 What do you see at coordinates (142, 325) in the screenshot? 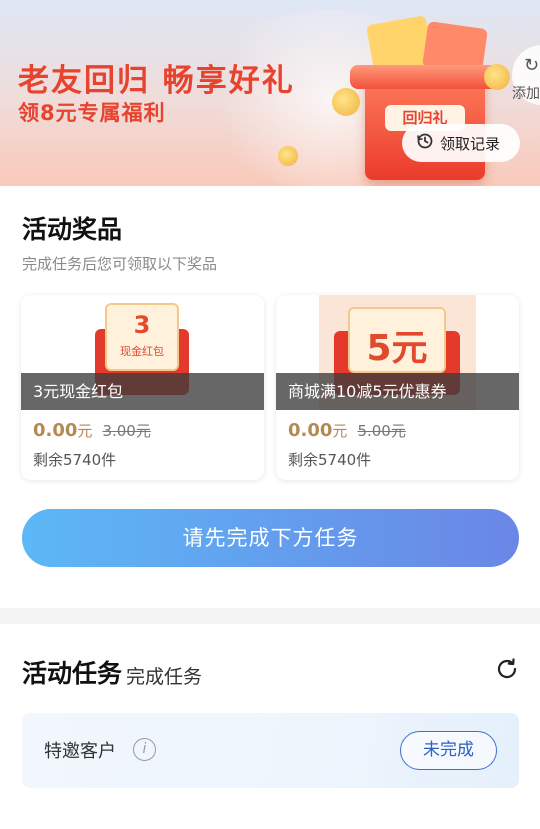
I see `envelope-amount: 3` at bounding box center [142, 325].